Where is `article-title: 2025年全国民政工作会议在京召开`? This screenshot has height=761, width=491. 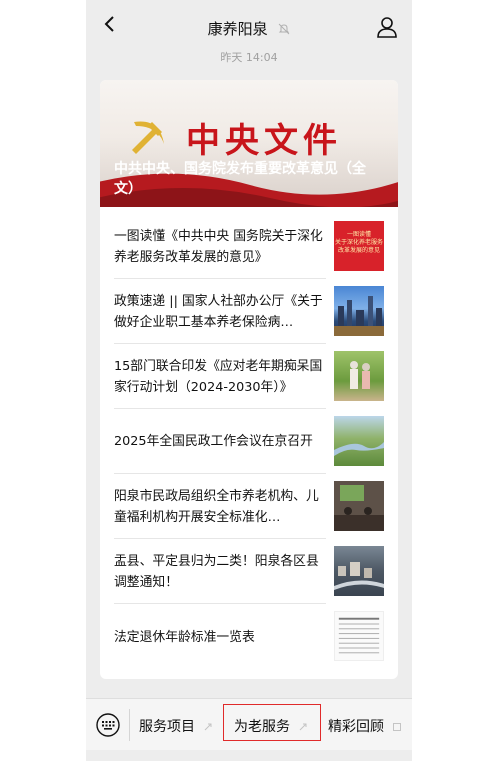 article-title: 2025年全国民政工作会议在京召开 is located at coordinates (213, 441).